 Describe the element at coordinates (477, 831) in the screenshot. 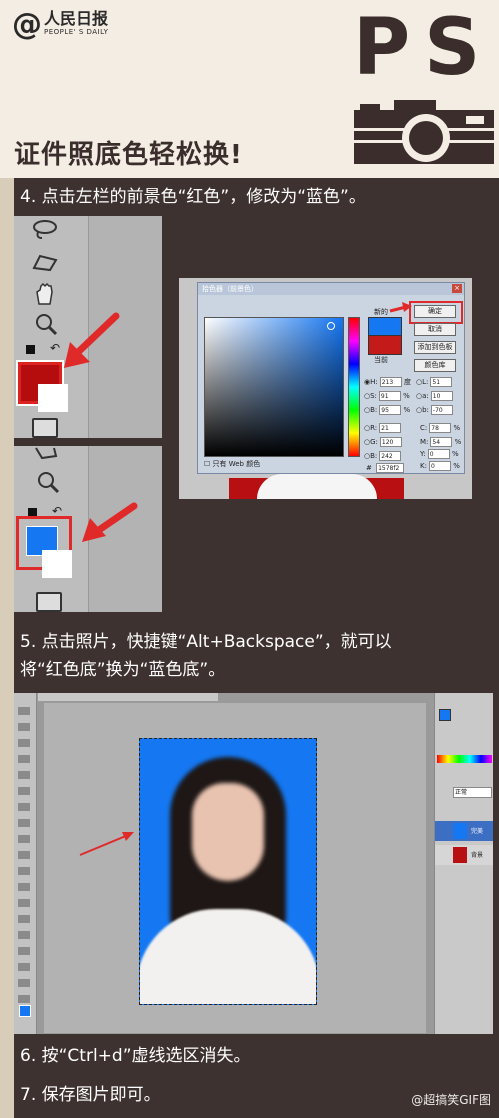

I see `layer-1-name: 完美` at that location.